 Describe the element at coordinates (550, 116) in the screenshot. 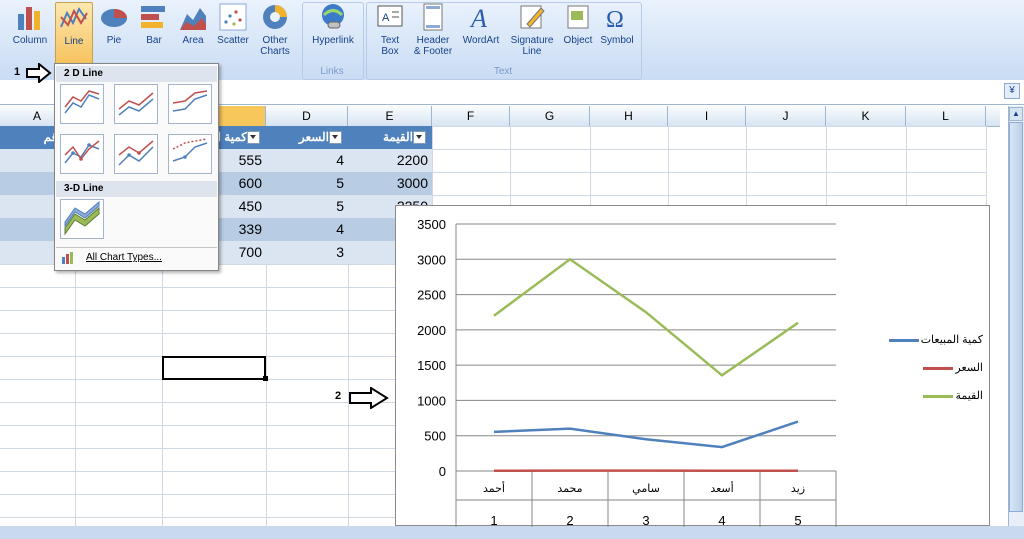

I see `column-header-g: G` at that location.